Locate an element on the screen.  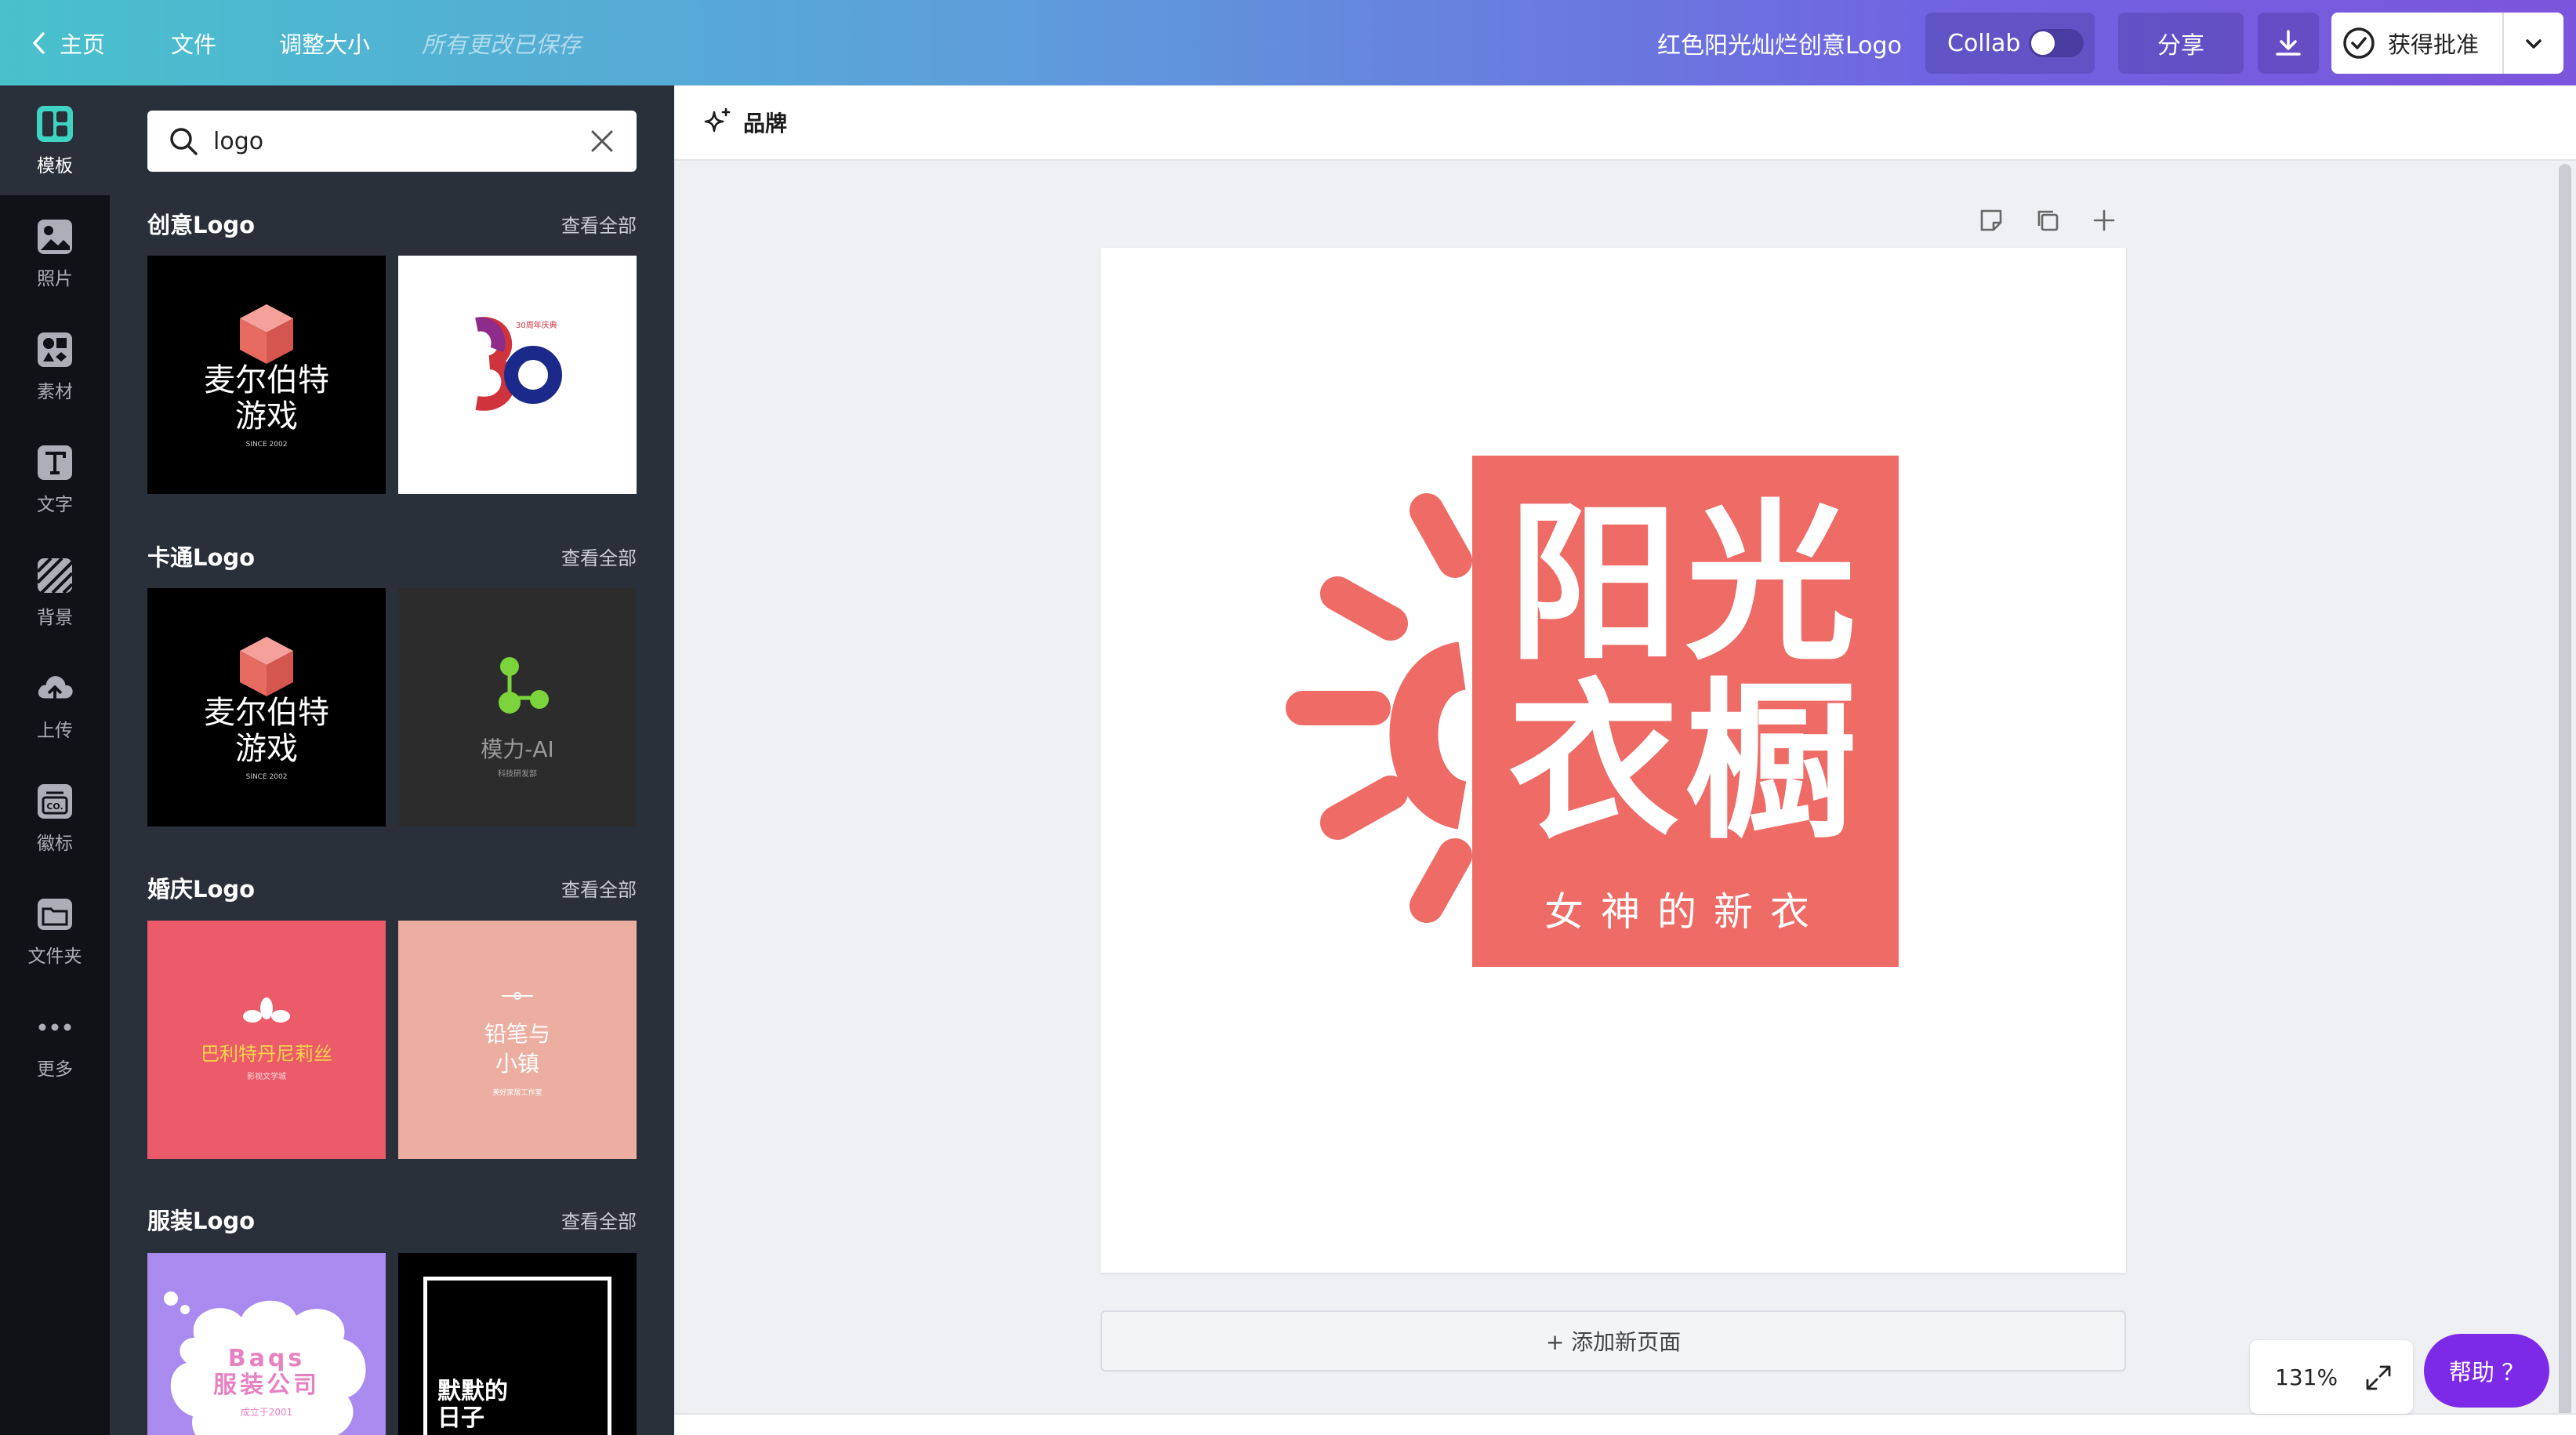
rail-item-folder: 文件夹 is located at coordinates (55, 931).